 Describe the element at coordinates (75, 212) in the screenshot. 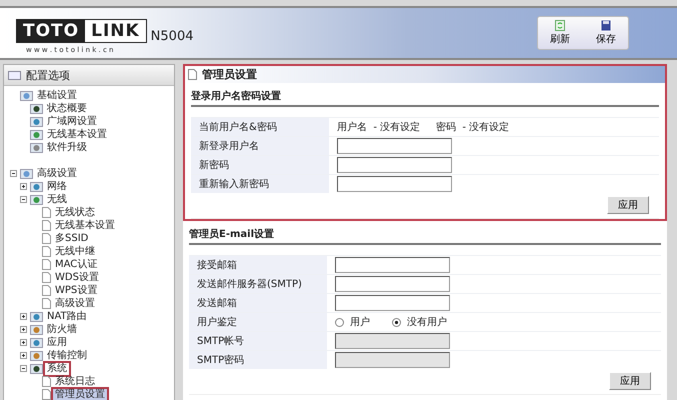

I see `tree-item: 无线状态` at that location.